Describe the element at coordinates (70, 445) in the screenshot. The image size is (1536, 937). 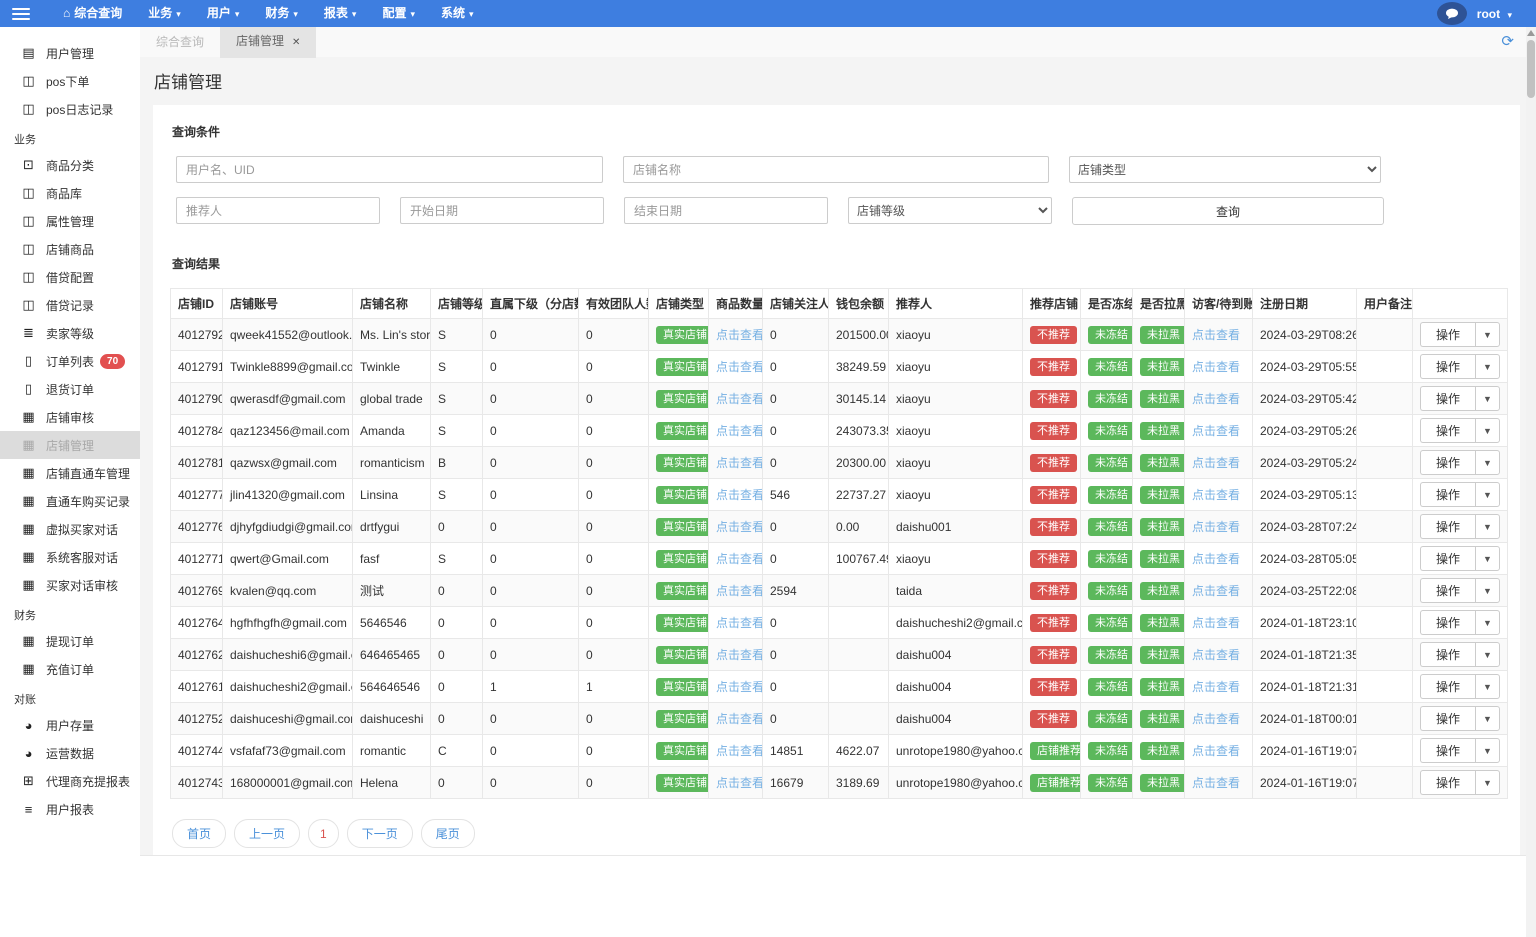
I see `sidebar-item-store-management: ▦ 店铺管理` at that location.